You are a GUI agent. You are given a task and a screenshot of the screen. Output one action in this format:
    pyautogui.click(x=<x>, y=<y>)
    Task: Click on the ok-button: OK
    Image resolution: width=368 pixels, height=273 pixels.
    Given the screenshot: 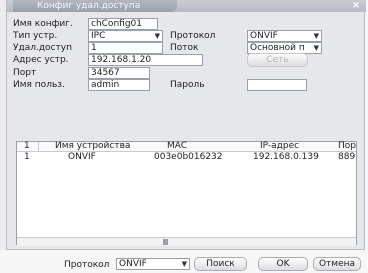 What is the action you would take?
    pyautogui.click(x=283, y=264)
    